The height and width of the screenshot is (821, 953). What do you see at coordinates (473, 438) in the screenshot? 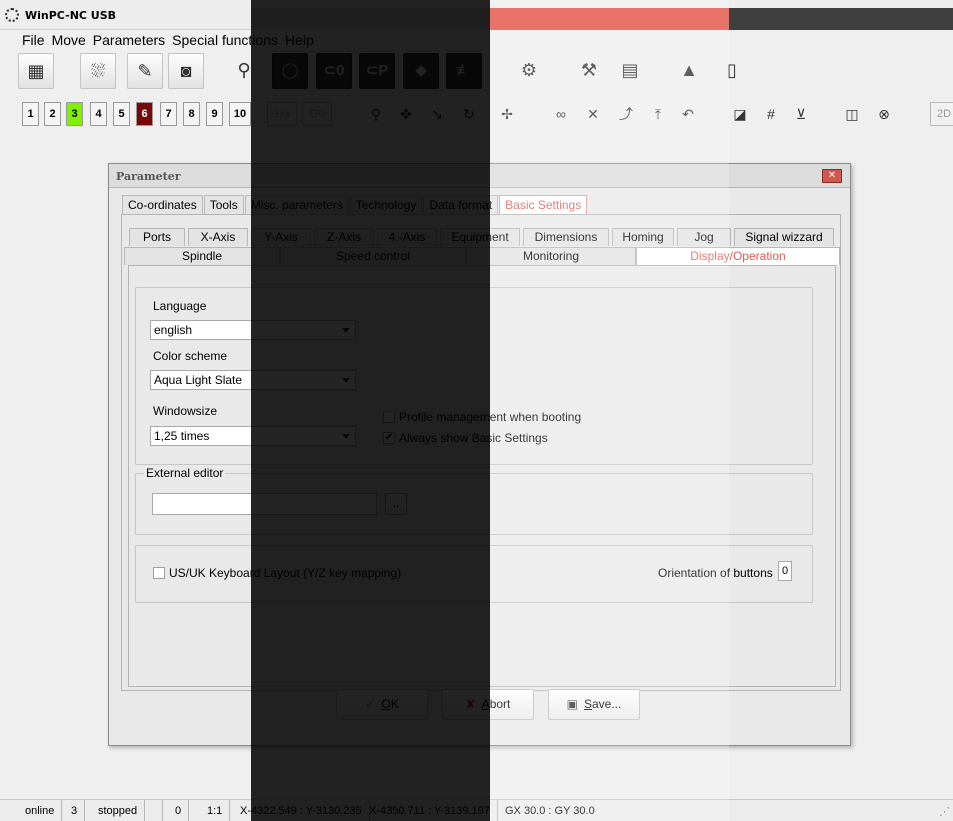
I see `always-show-basic-settings-label: Always show Basic Settings` at bounding box center [473, 438].